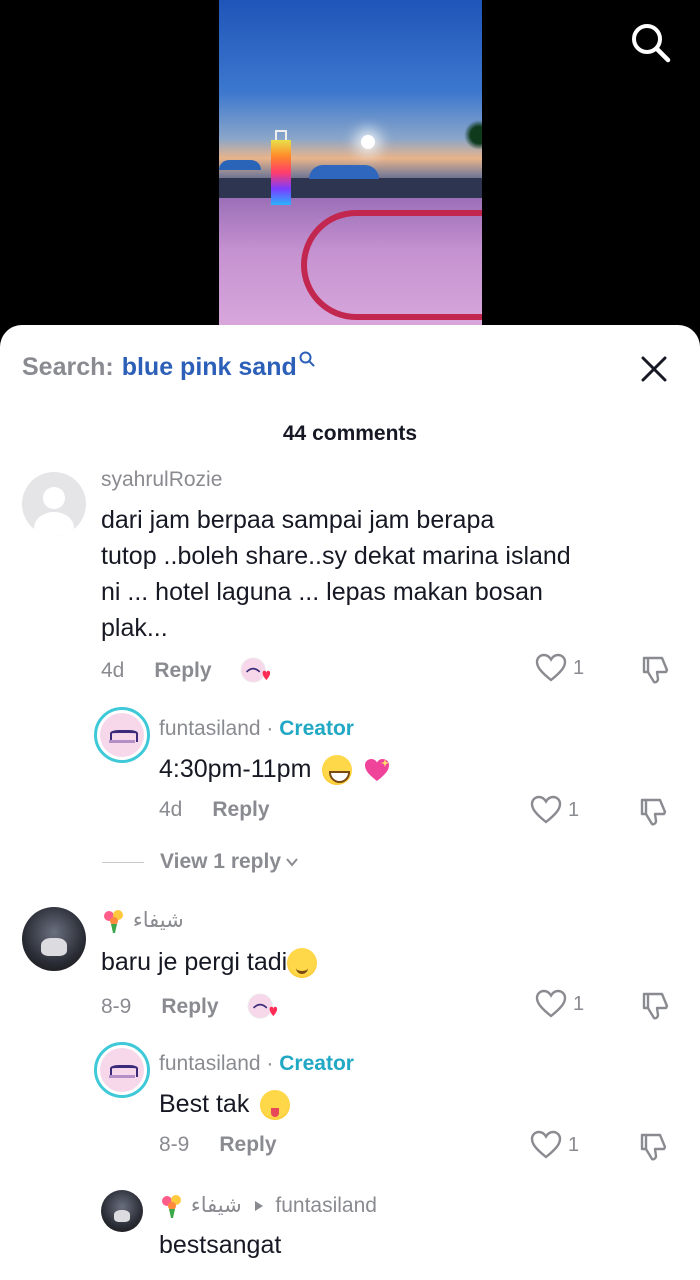 This screenshot has height=1280, width=700. What do you see at coordinates (350, 433) in the screenshot?
I see `comments-count: 44 comments` at bounding box center [350, 433].